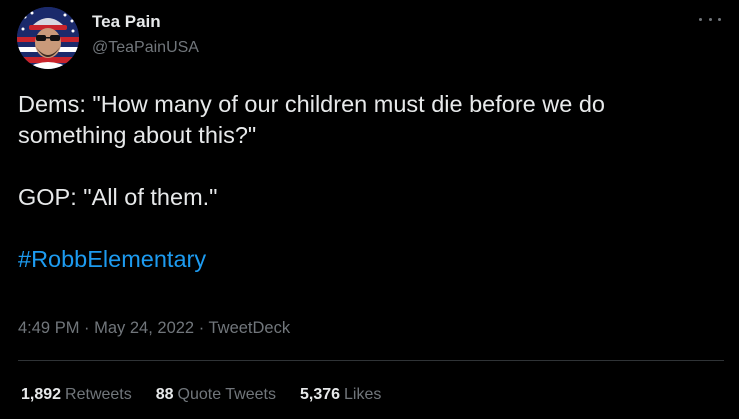 The width and height of the screenshot is (739, 419). Describe the element at coordinates (145, 22) in the screenshot. I see `author-display-name: Tea Pain` at that location.